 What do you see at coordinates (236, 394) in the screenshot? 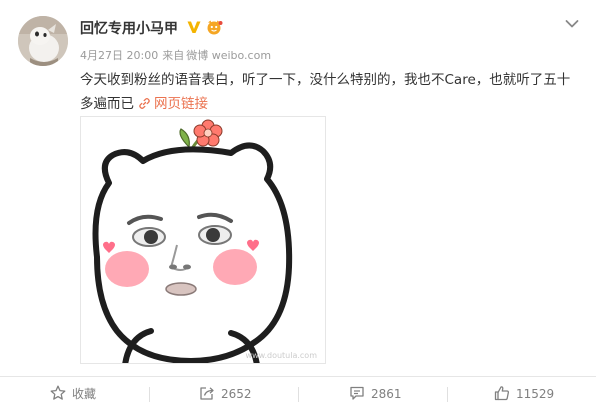
I see `share-count: 2652` at bounding box center [236, 394].